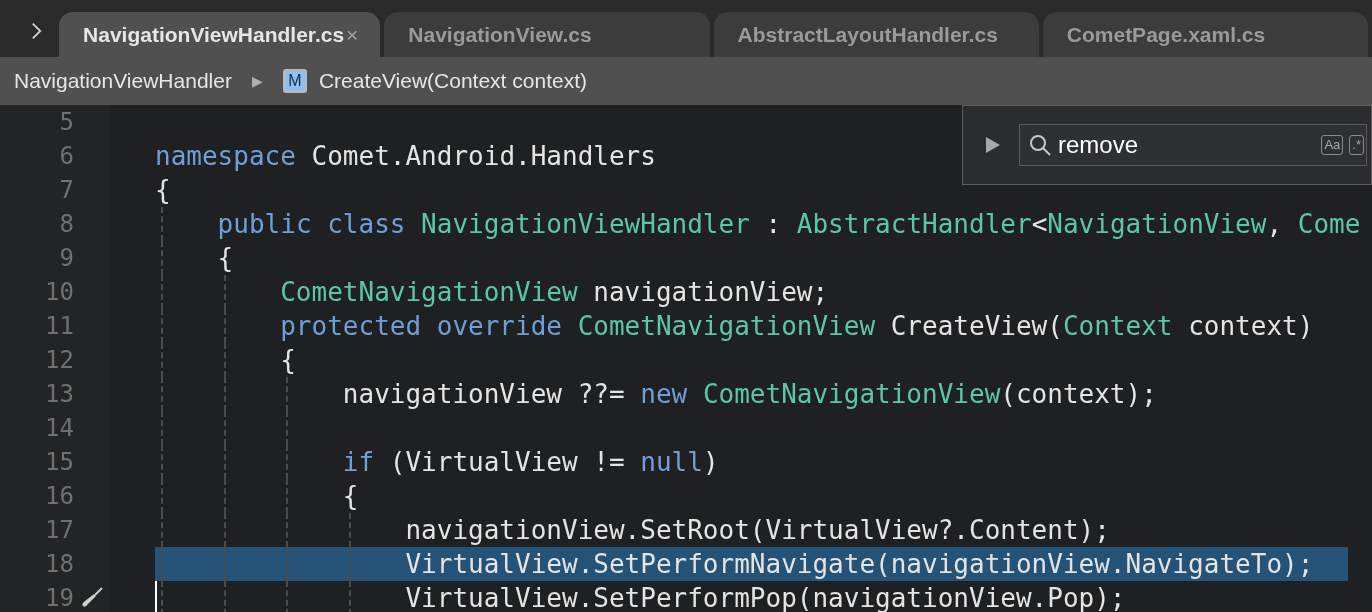 The image size is (1372, 612). Describe the element at coordinates (92, 598) in the screenshot. I see `screwdriver-icon` at that location.